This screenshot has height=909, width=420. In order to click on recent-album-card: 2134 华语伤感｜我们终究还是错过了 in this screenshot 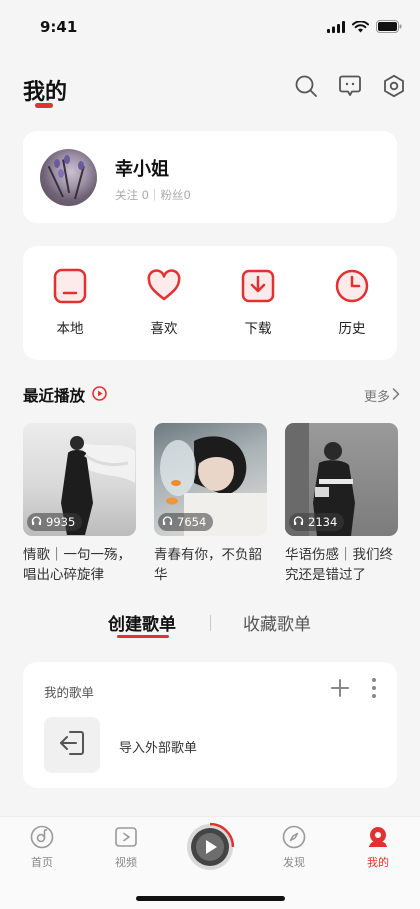, I will do `click(341, 504)`.